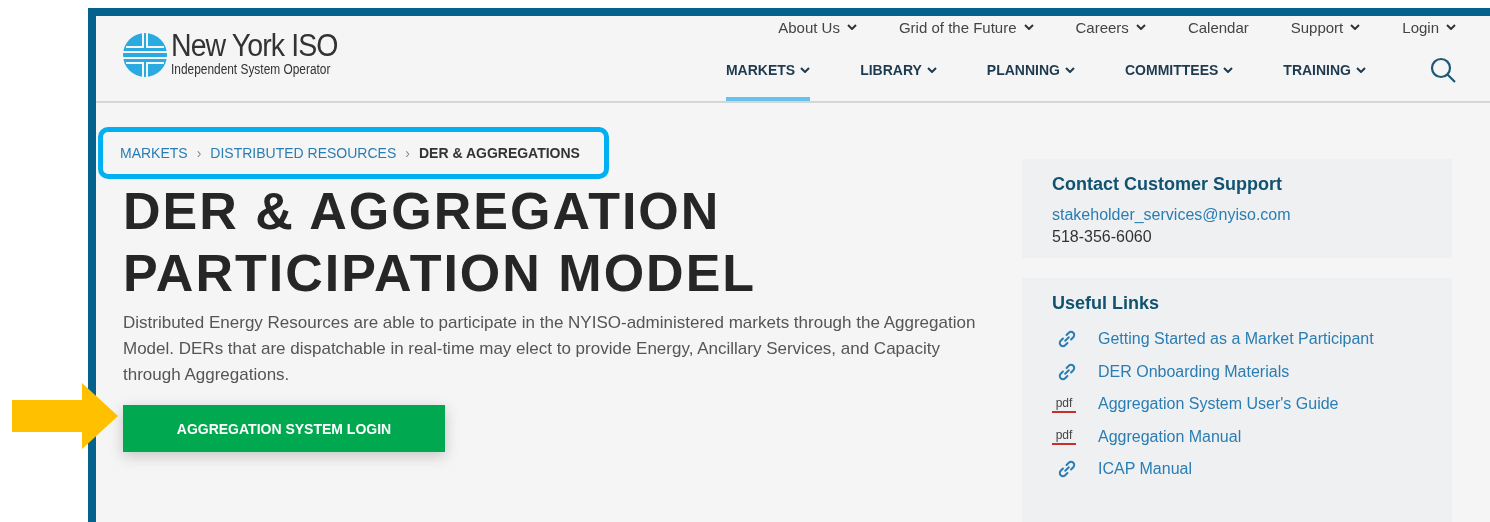  What do you see at coordinates (255, 46) in the screenshot?
I see `logo-name: New York ISO` at bounding box center [255, 46].